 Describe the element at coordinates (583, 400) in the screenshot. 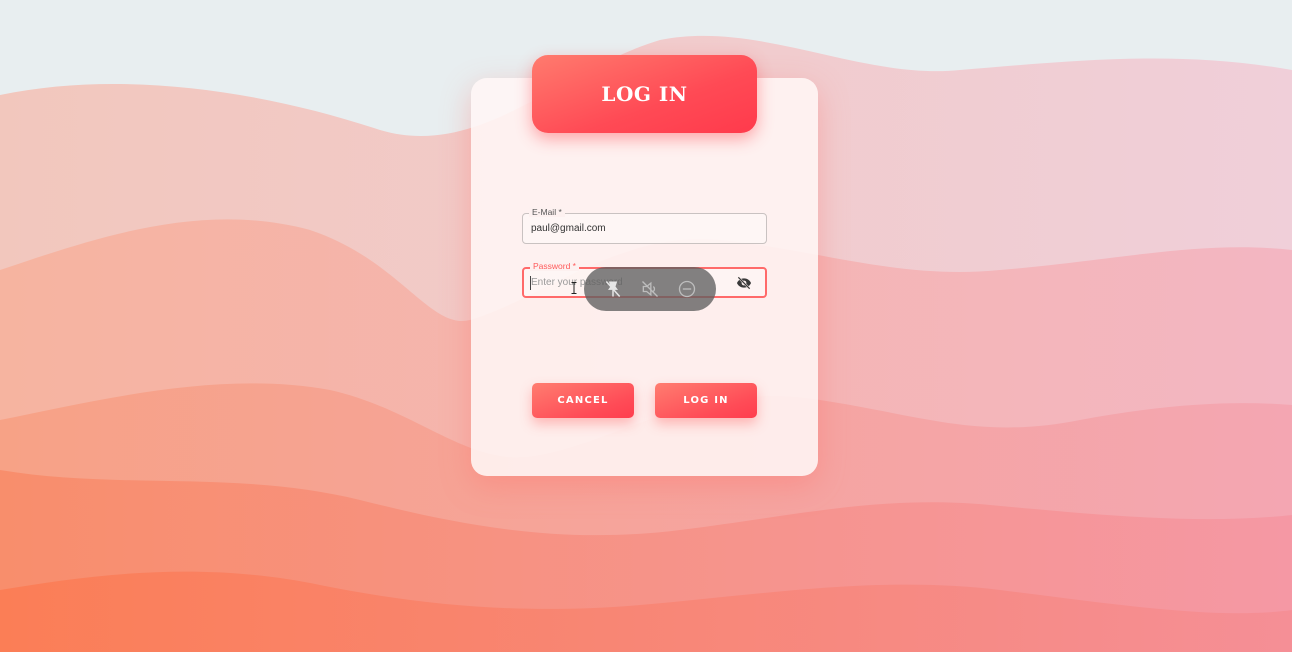

I see `cancel-button: CANCEL` at that location.